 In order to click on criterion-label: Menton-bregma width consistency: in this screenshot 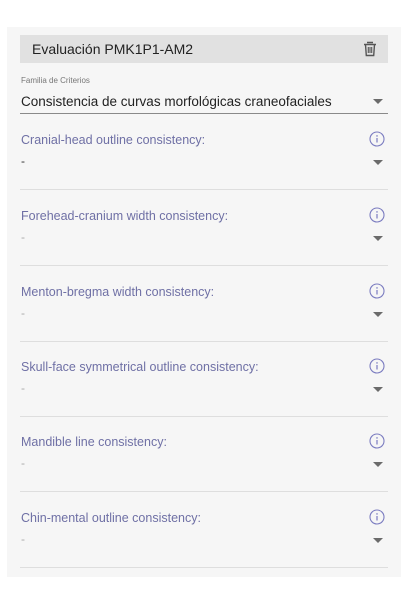, I will do `click(118, 292)`.